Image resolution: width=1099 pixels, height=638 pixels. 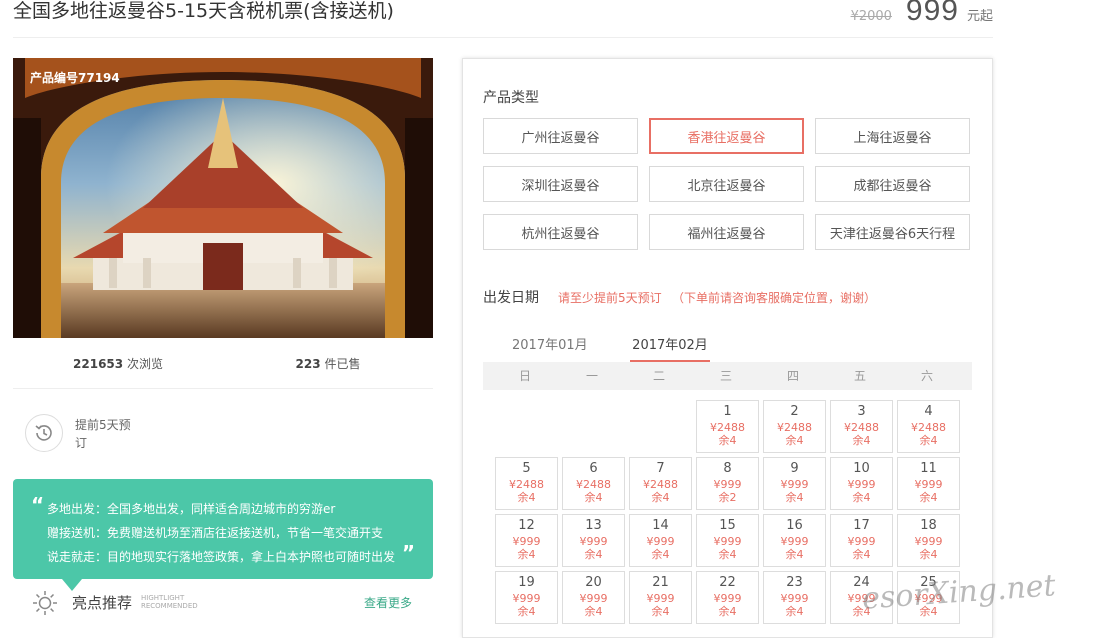 What do you see at coordinates (524, 376) in the screenshot?
I see `weekday-label: 日` at bounding box center [524, 376].